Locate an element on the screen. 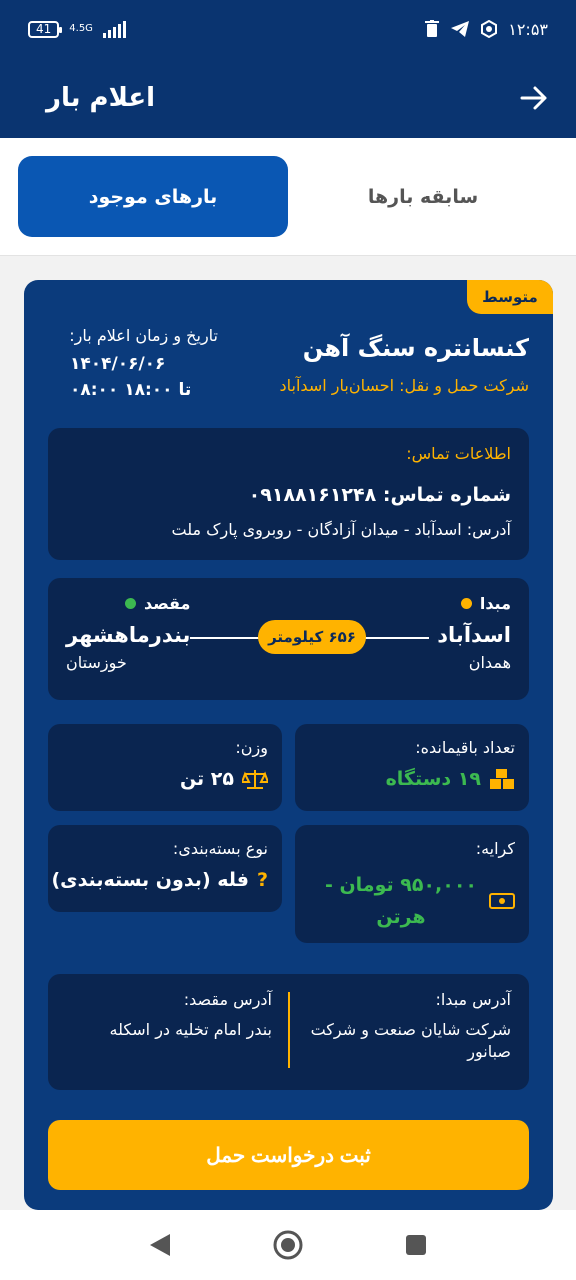  cargo-title: کنسانتره سنگ آهن is located at coordinates (415, 348).